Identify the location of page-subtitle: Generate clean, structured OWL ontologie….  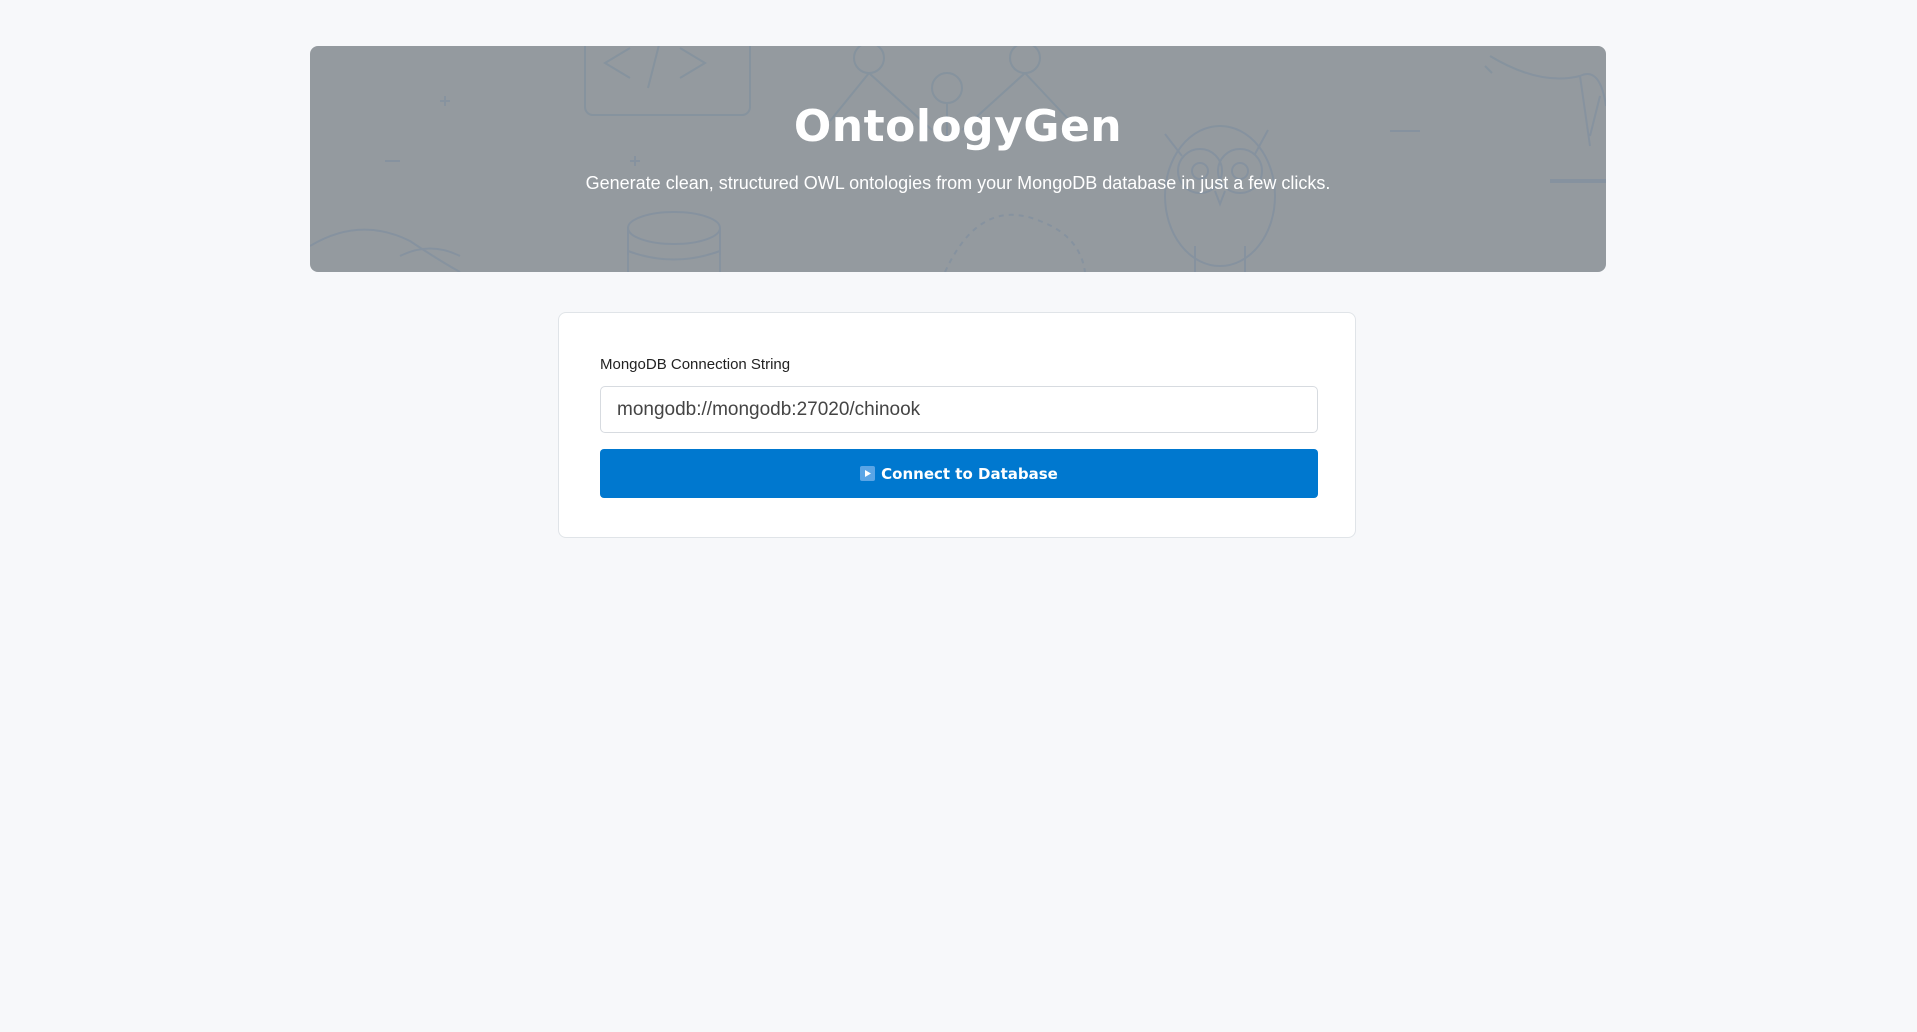
(958, 183).